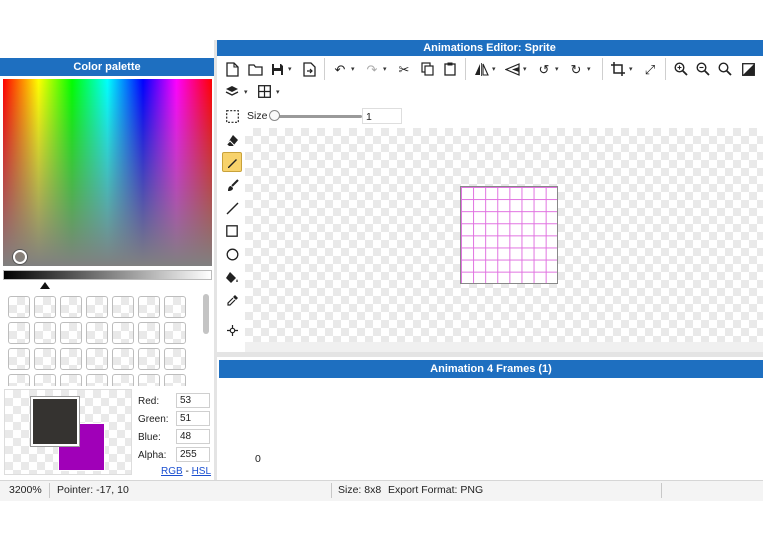  Describe the element at coordinates (512, 69) in the screenshot. I see `flip-vertical-icon` at that location.